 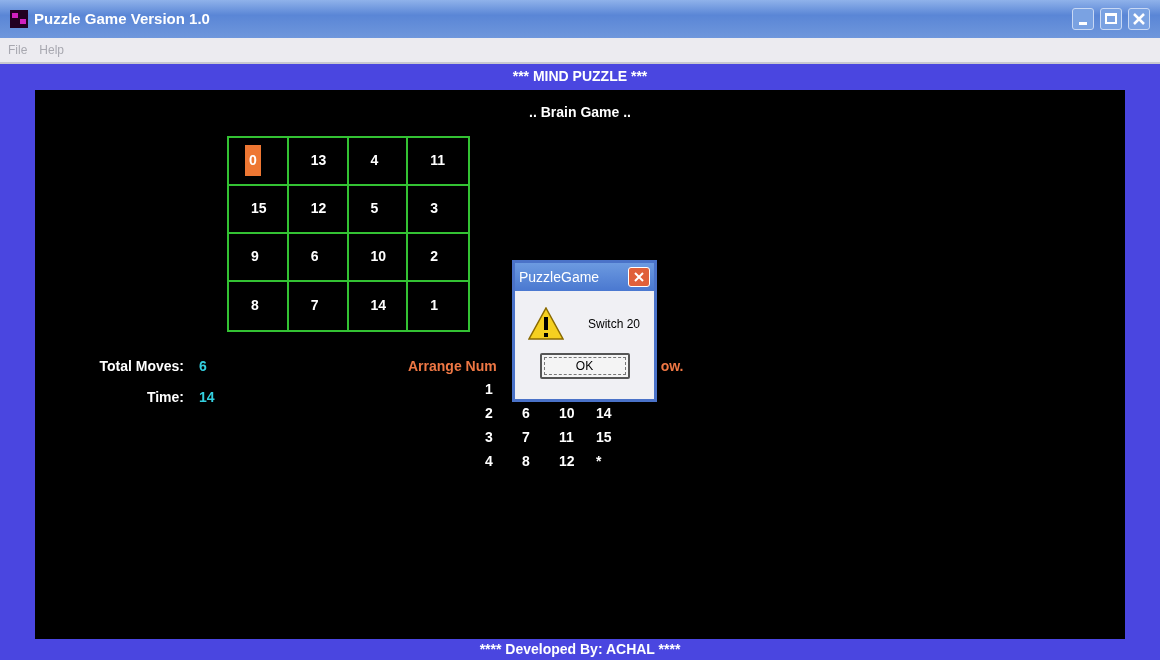 I want to click on order-number: 4, so click(x=489, y=462).